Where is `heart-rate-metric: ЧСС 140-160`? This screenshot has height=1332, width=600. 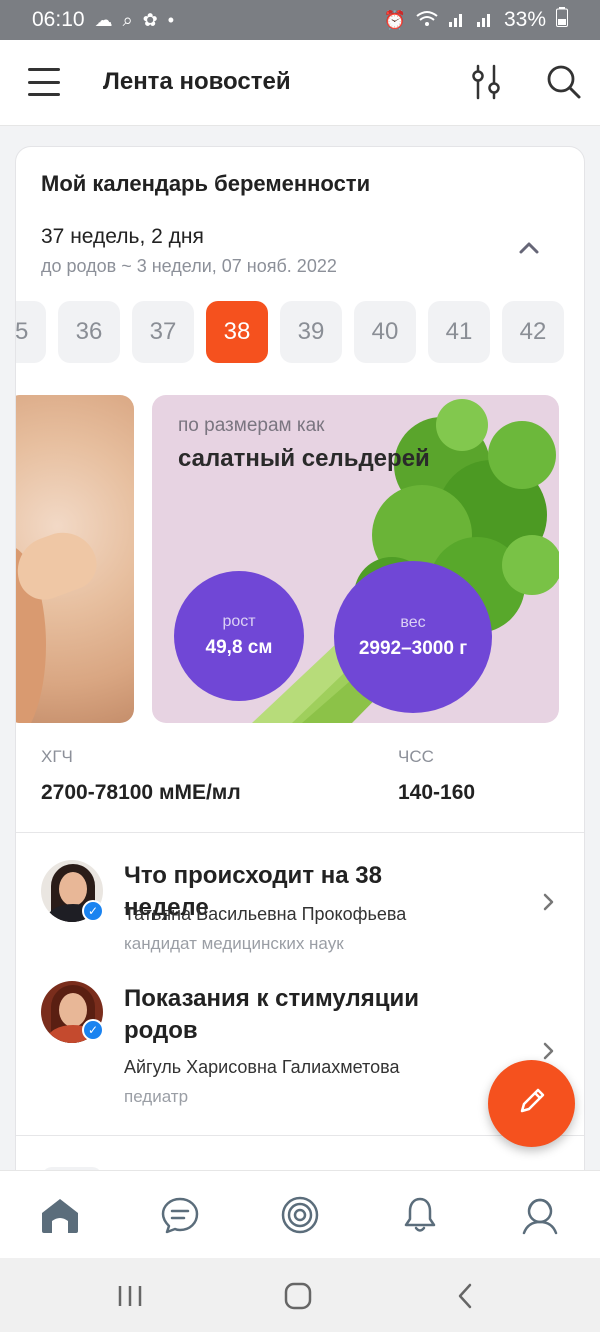 heart-rate-metric: ЧСС 140-160 is located at coordinates (436, 776).